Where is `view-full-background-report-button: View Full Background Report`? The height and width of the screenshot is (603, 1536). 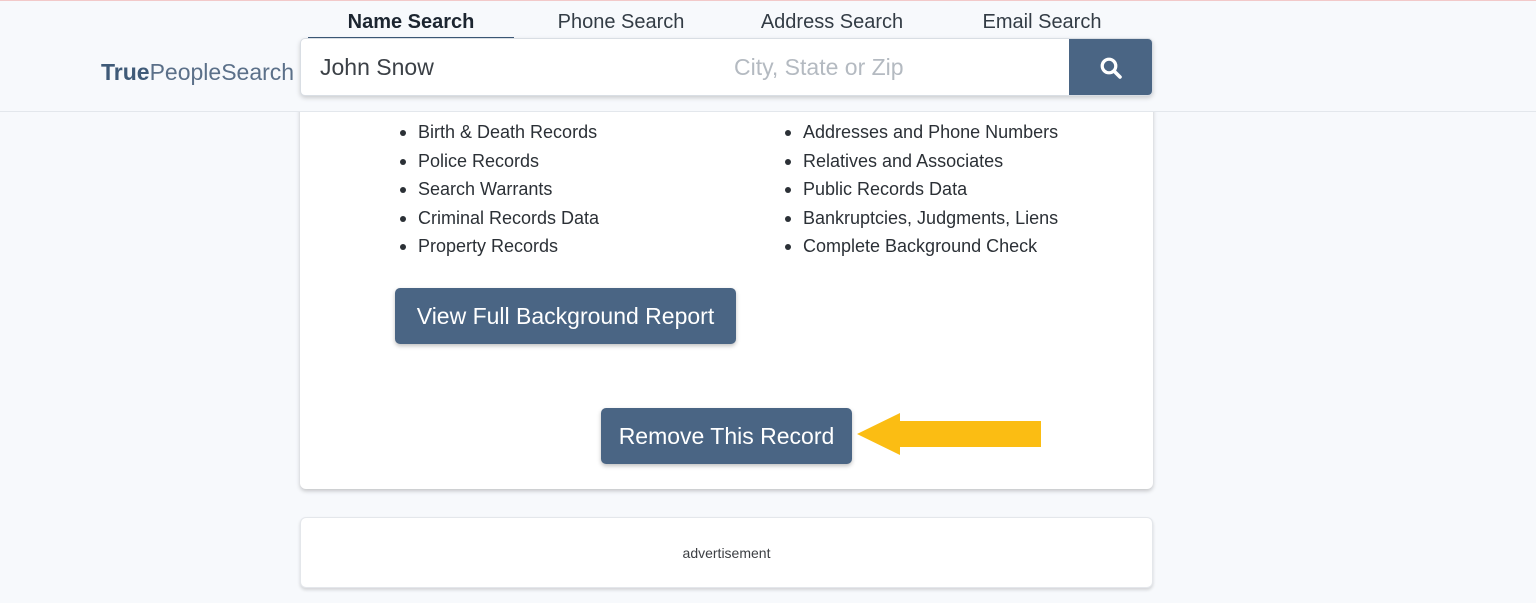 view-full-background-report-button: View Full Background Report is located at coordinates (565, 316).